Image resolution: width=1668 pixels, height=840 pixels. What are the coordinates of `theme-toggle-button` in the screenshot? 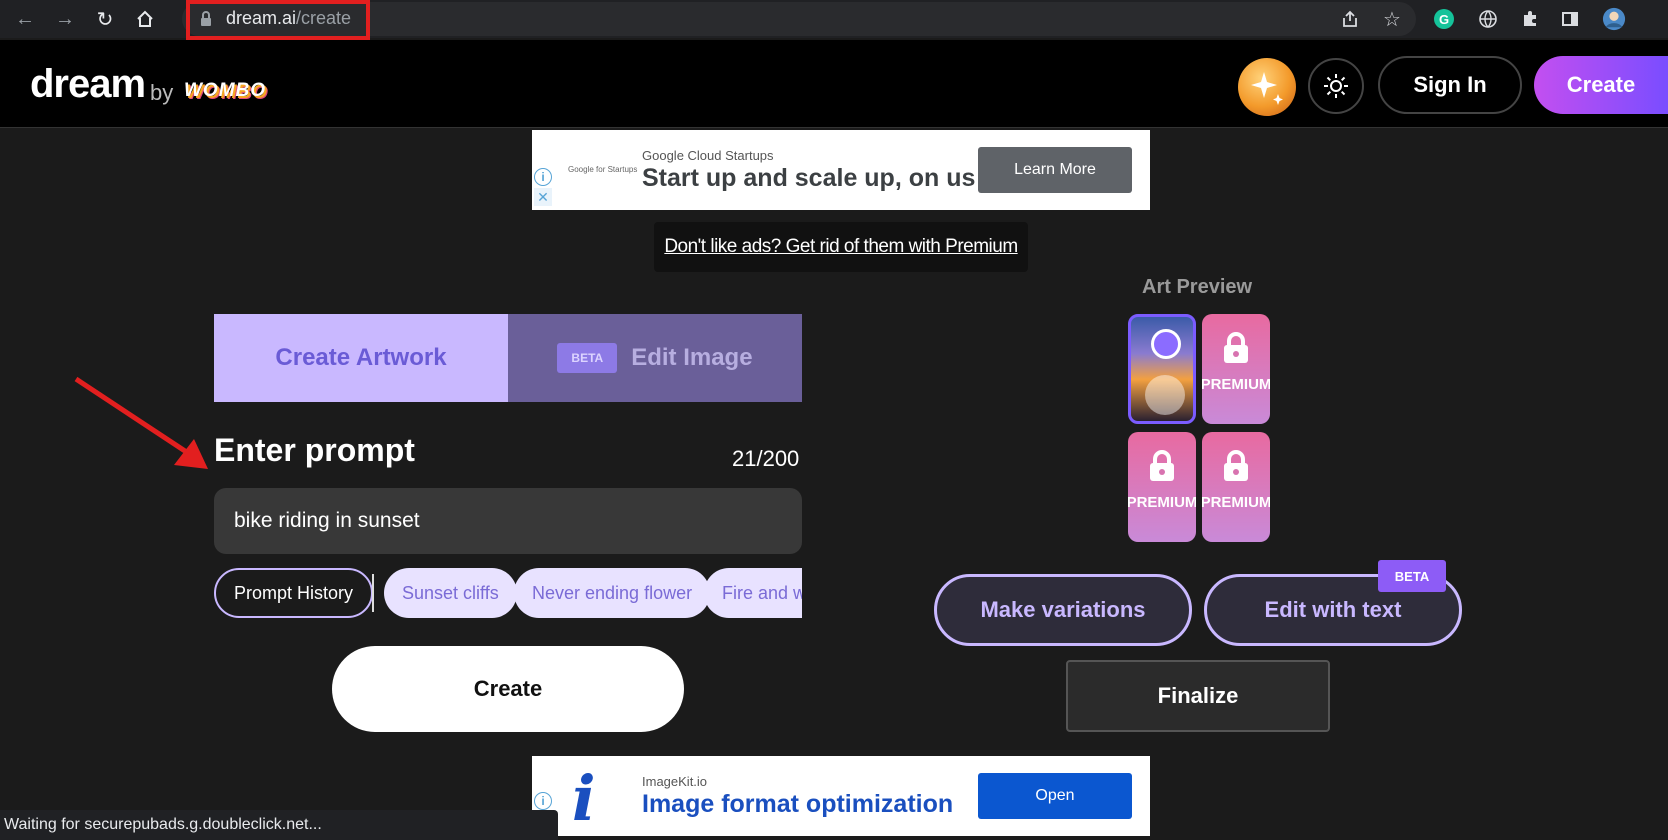 It's located at (1336, 86).